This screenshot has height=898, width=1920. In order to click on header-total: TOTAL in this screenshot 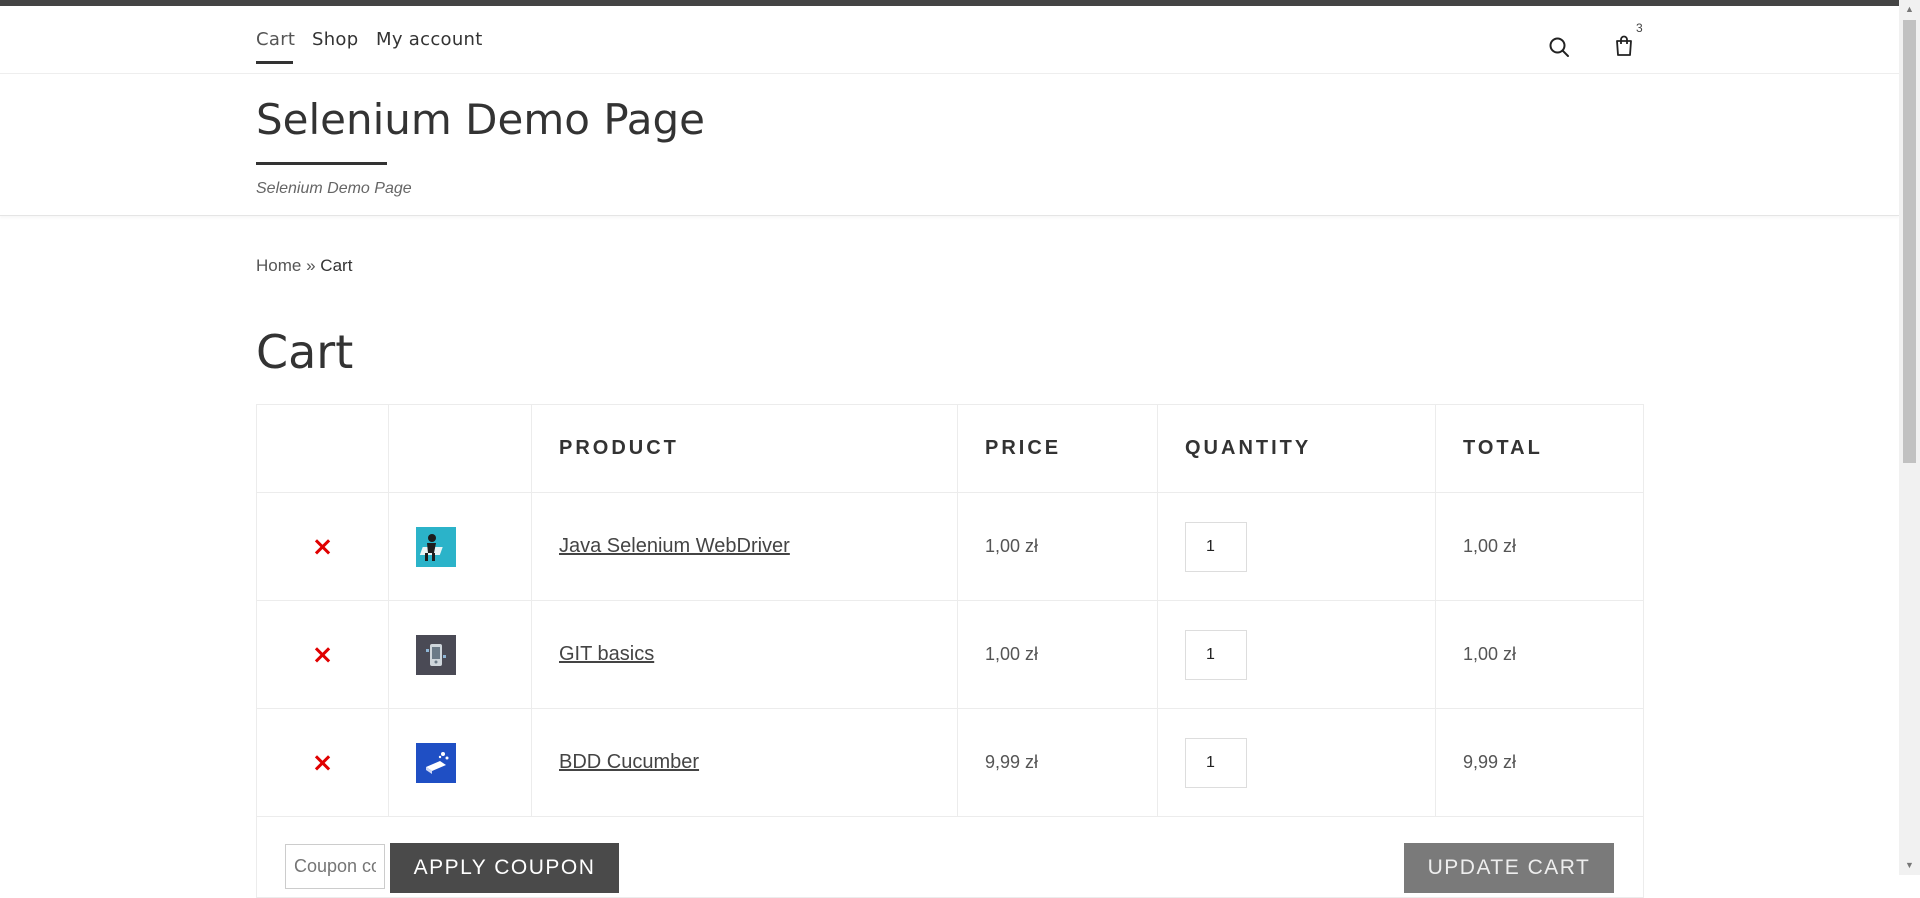, I will do `click(1539, 448)`.